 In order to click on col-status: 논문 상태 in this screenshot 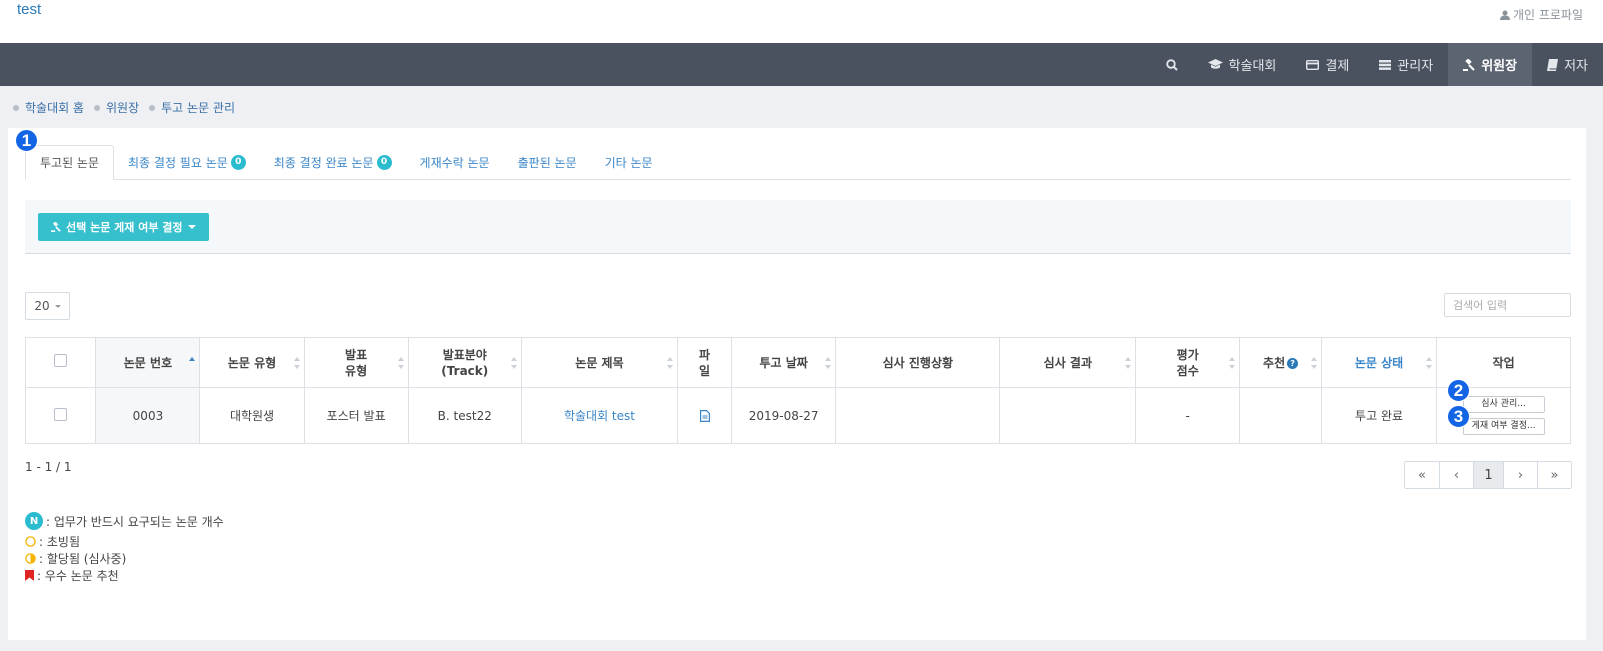, I will do `click(1379, 362)`.